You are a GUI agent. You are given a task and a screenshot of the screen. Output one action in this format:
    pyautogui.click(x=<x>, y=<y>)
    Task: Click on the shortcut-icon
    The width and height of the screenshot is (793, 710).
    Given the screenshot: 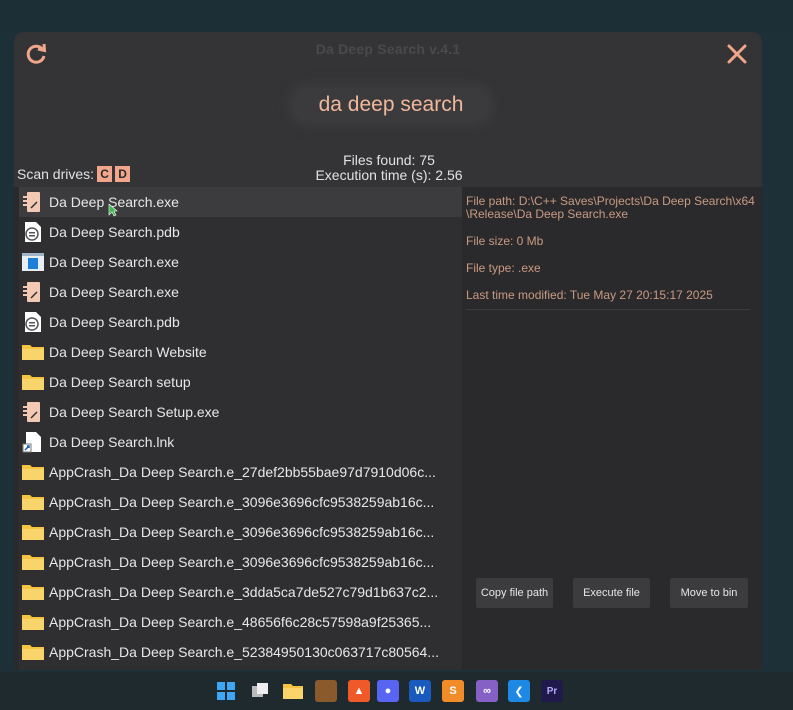 What is the action you would take?
    pyautogui.click(x=33, y=442)
    